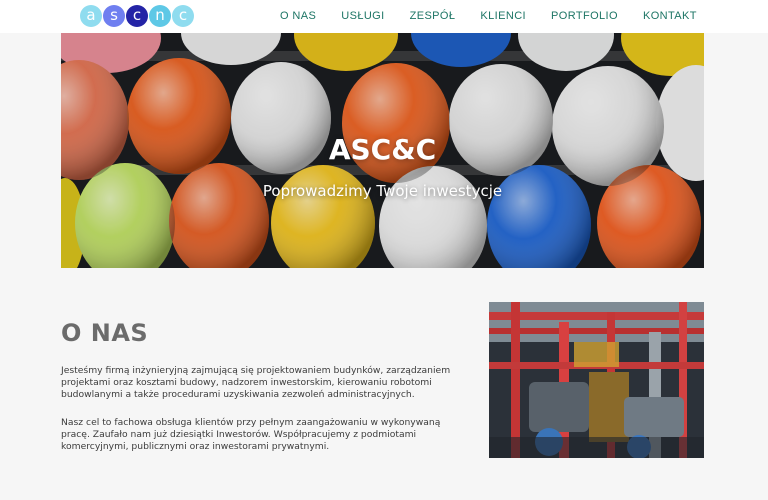 The height and width of the screenshot is (500, 768). What do you see at coordinates (160, 16) in the screenshot?
I see `logo-letter-n: n` at bounding box center [160, 16].